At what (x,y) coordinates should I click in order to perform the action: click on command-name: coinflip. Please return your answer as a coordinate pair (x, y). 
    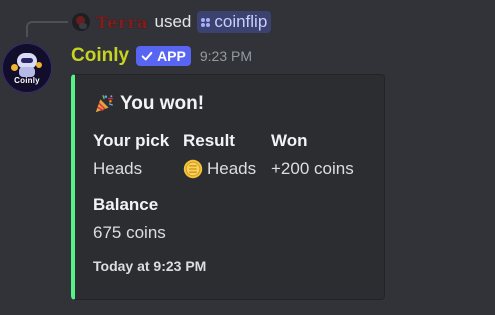
    Looking at the image, I should click on (241, 21).